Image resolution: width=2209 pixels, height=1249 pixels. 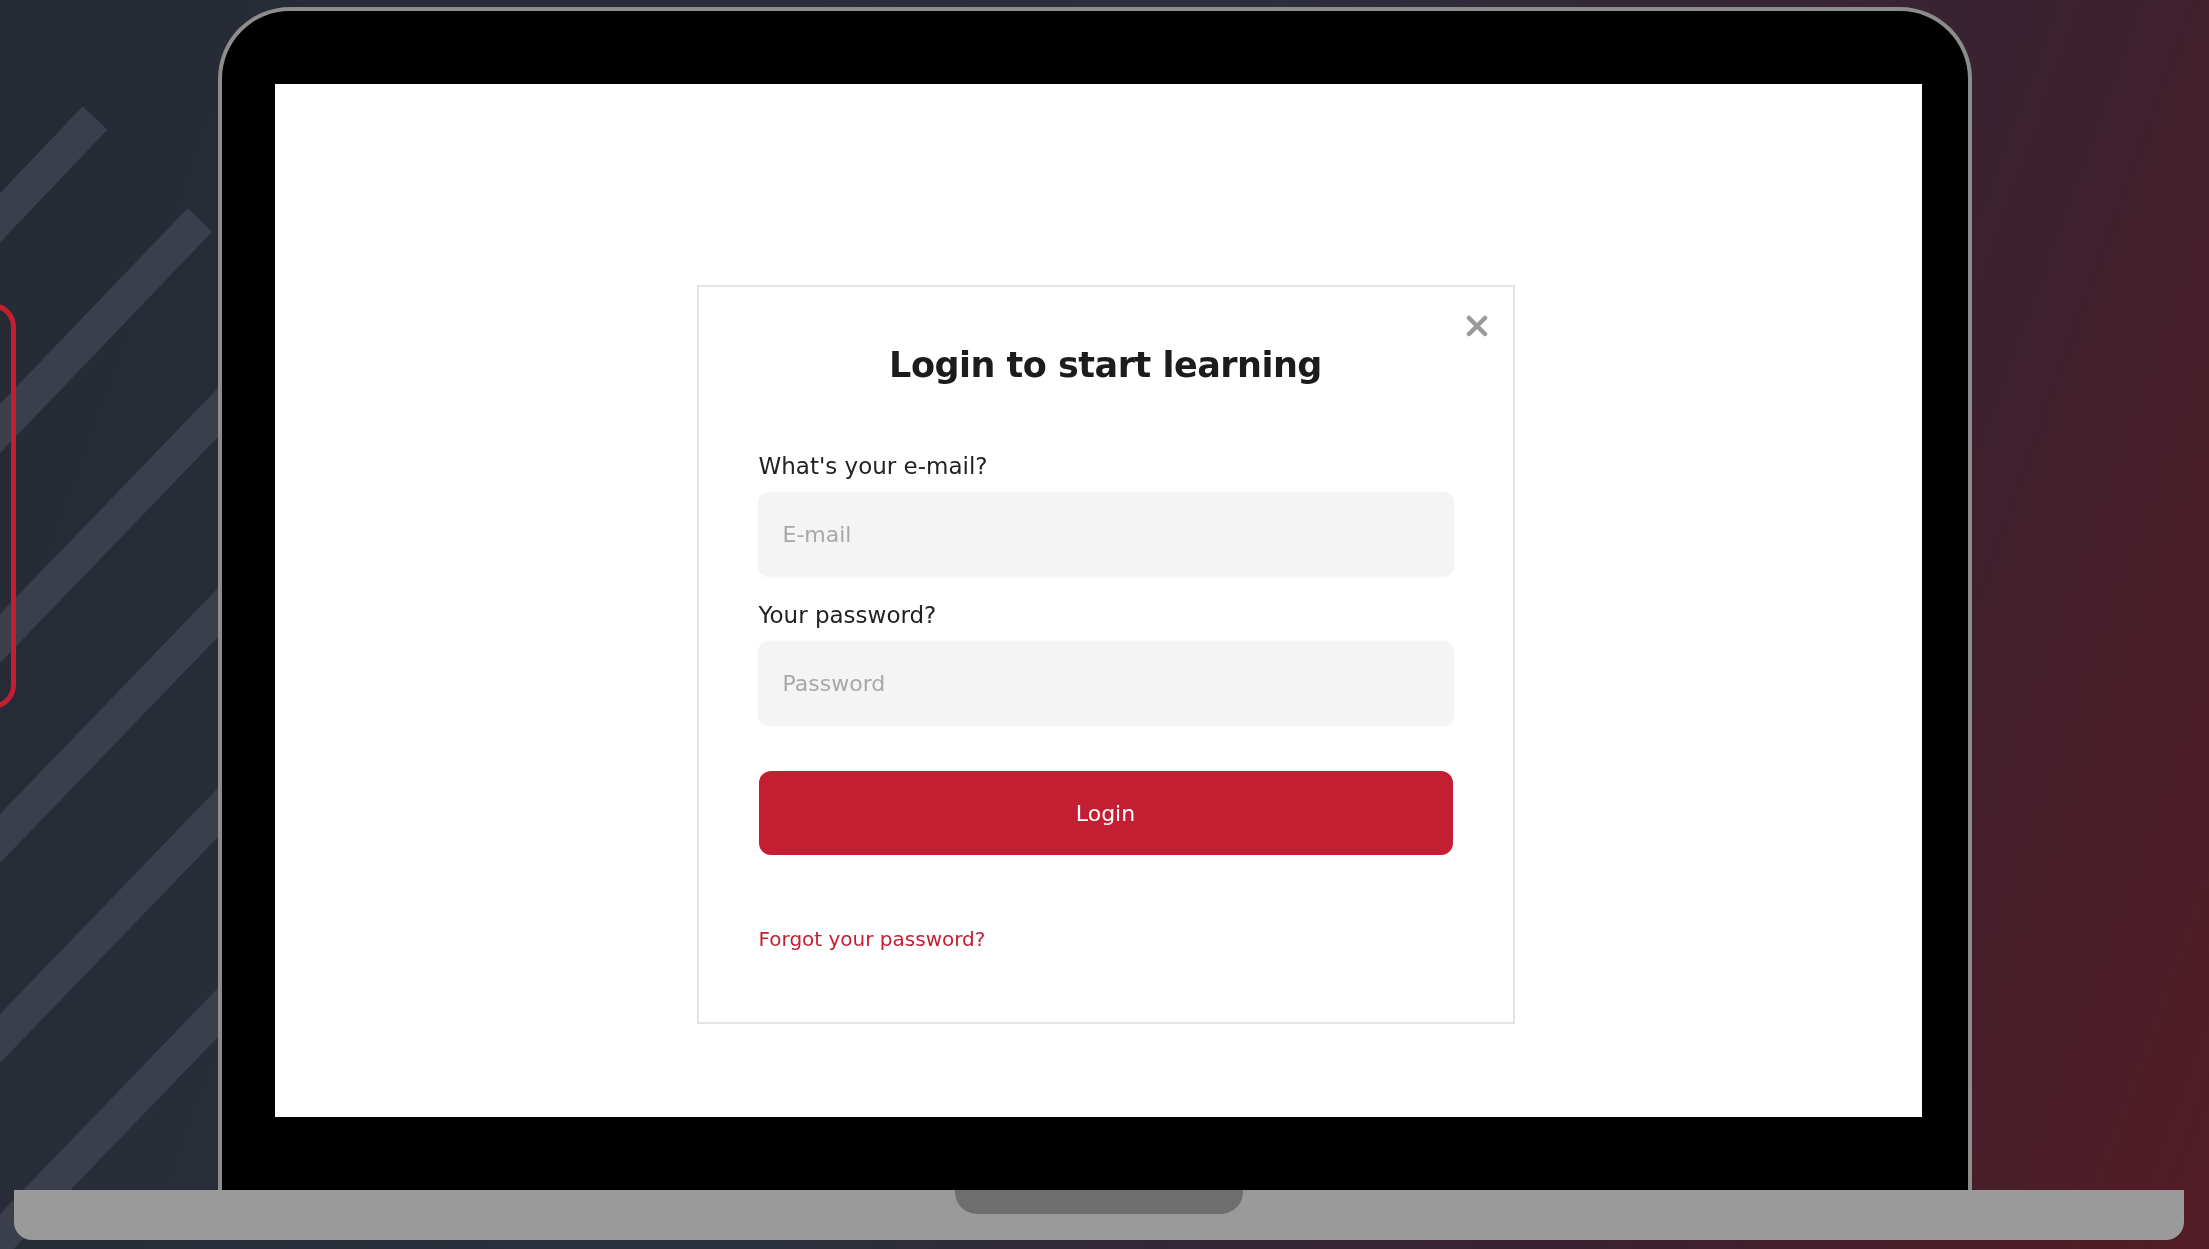 What do you see at coordinates (872, 939) in the screenshot?
I see `forgot-password-link: Forgot your password?` at bounding box center [872, 939].